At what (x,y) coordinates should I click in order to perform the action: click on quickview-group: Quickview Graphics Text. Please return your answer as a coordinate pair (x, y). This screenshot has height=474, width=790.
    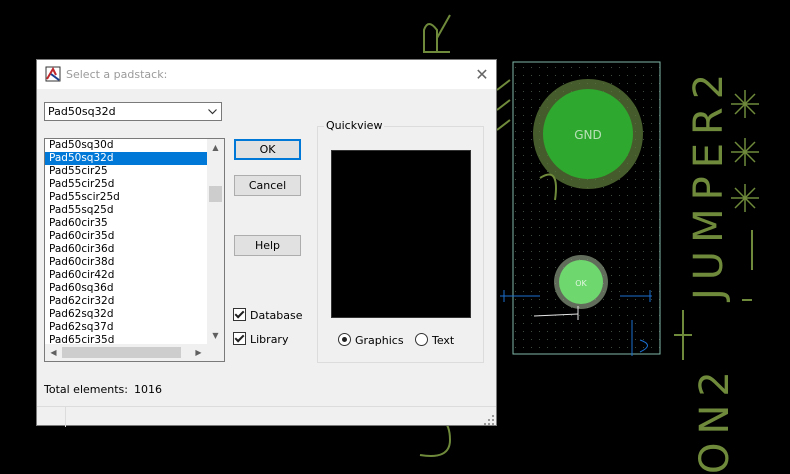
    Looking at the image, I should click on (400, 241).